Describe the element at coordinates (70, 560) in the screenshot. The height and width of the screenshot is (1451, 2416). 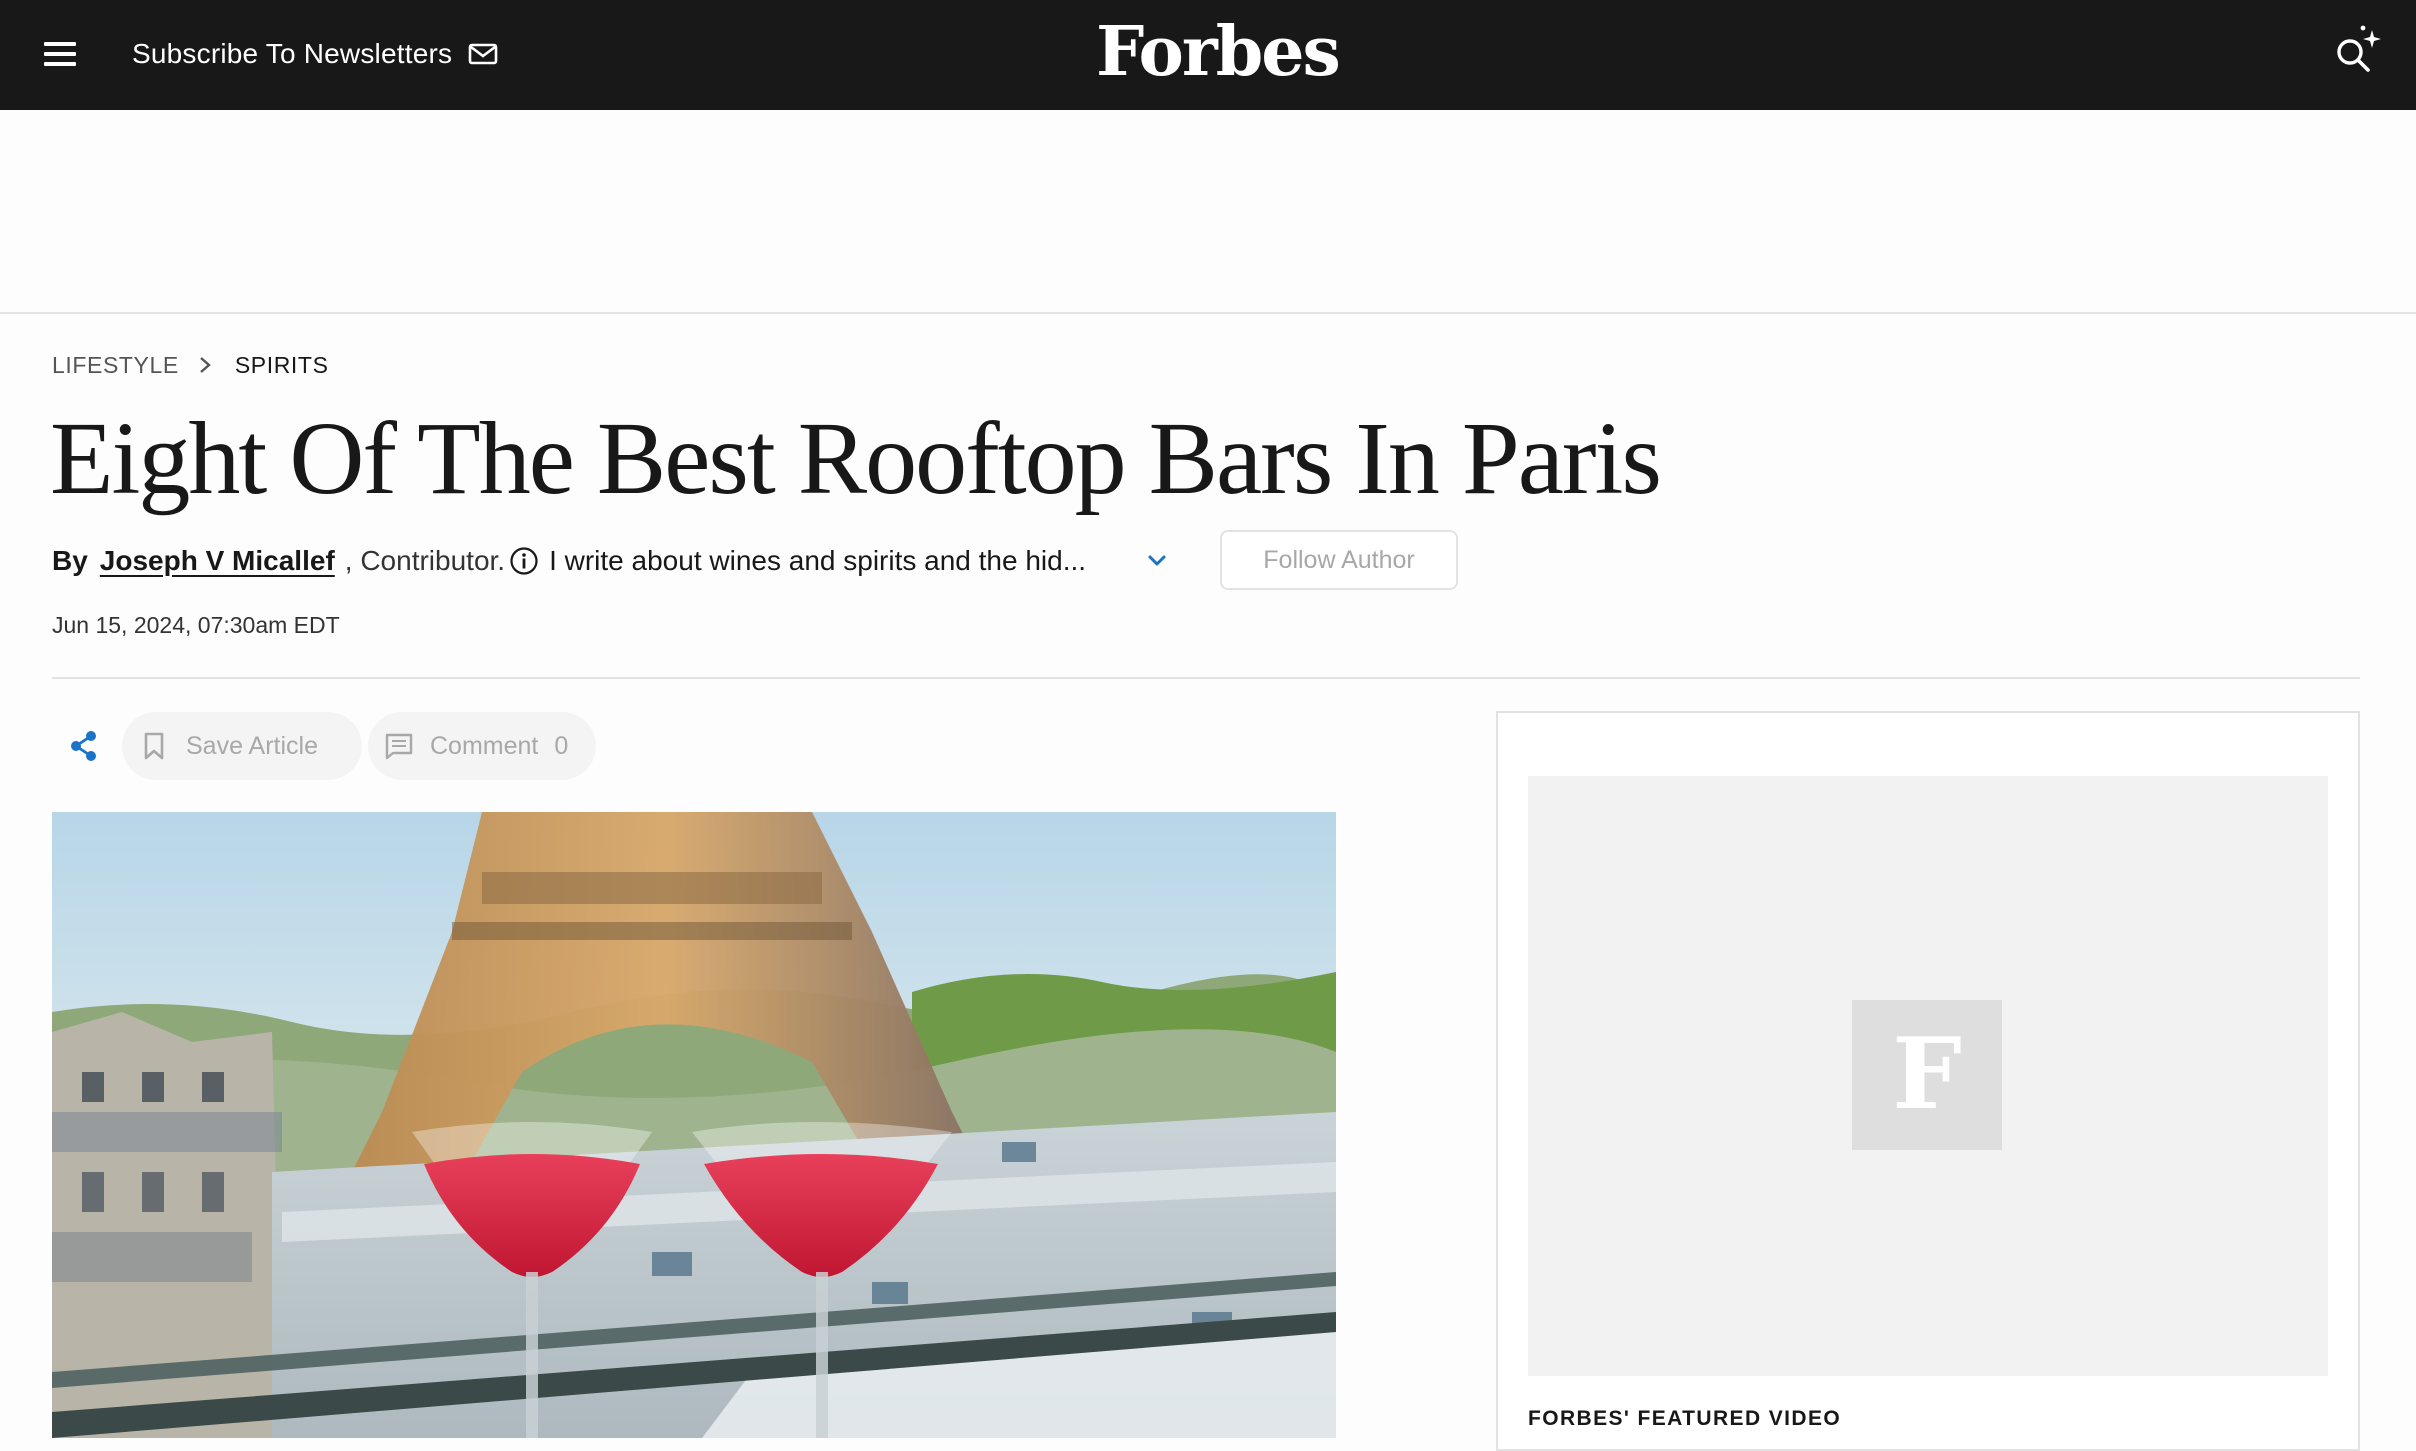
I see `by-label: By` at that location.